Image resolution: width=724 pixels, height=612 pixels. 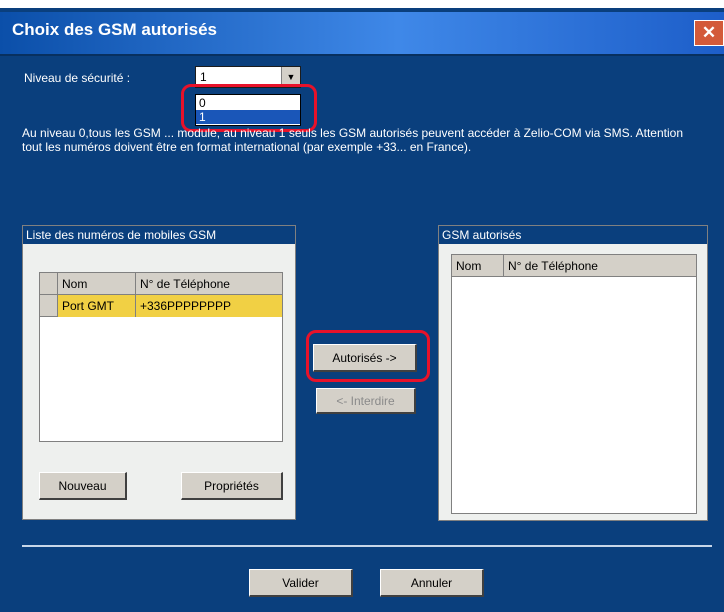 What do you see at coordinates (49, 306) in the screenshot?
I see `row-header` at bounding box center [49, 306].